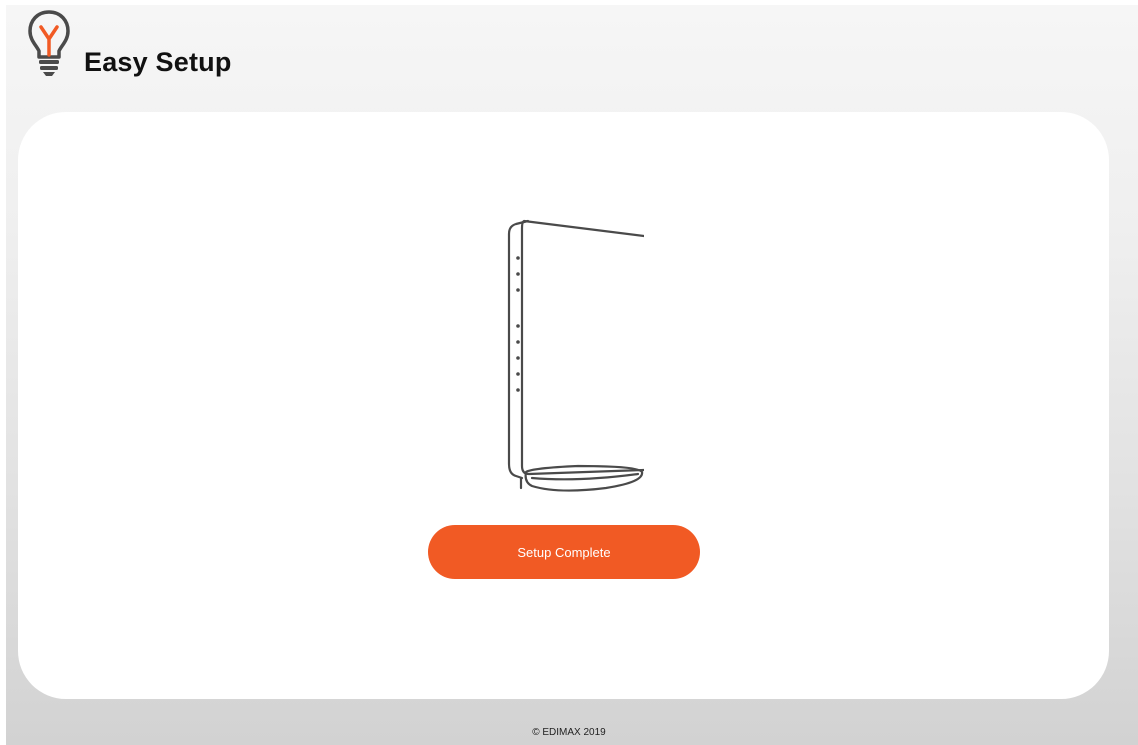 The height and width of the screenshot is (745, 1138). Describe the element at coordinates (569, 732) in the screenshot. I see `footer-copyright: © EDIMAX 2019` at that location.